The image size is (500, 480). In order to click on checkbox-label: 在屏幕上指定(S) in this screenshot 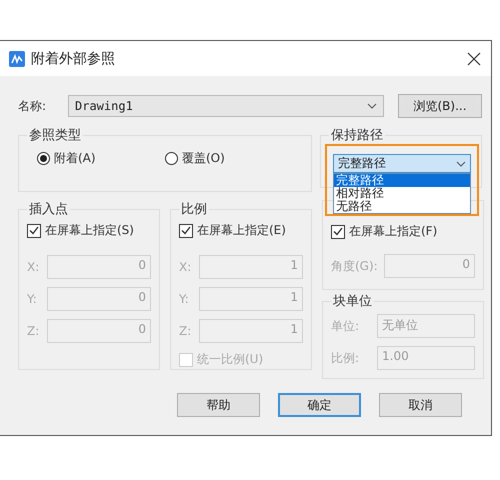, I will do `click(89, 230)`.